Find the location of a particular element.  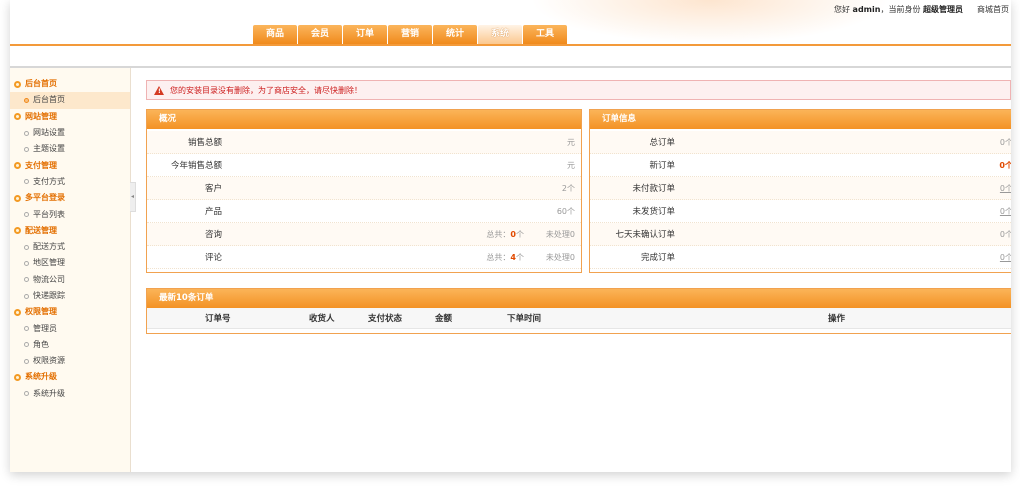

sidebar-group-title: 支付管理 is located at coordinates (41, 165).